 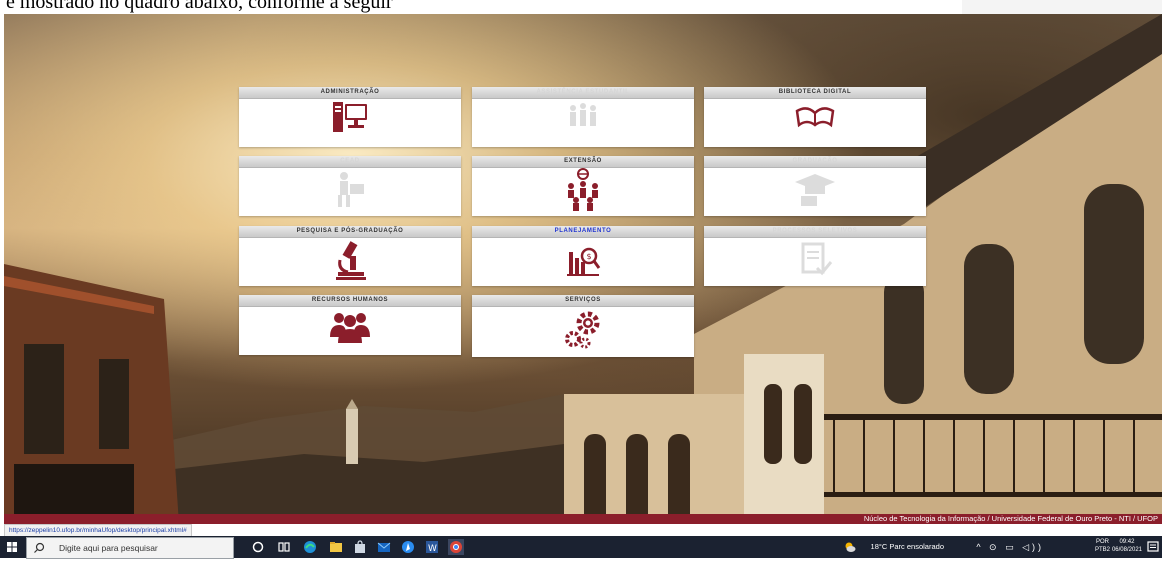 What do you see at coordinates (815, 123) in the screenshot?
I see `open-book-icon` at bounding box center [815, 123].